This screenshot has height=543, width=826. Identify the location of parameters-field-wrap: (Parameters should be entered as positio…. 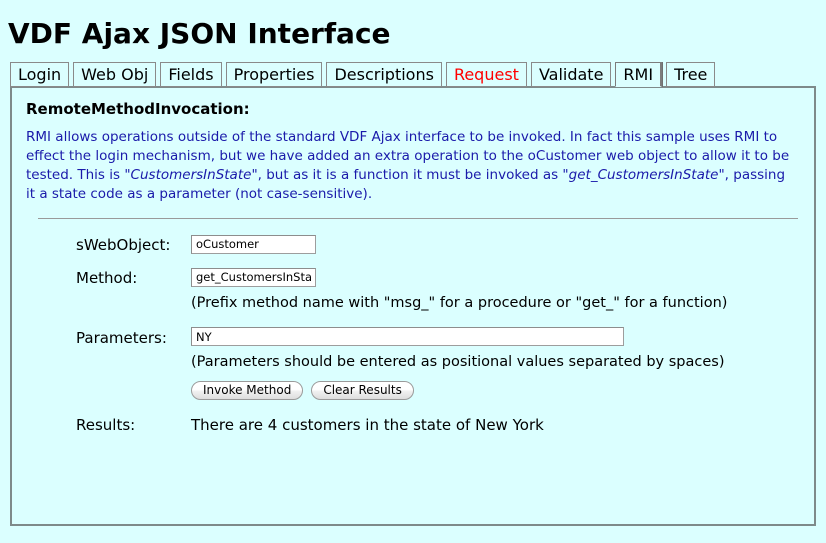
(496, 363).